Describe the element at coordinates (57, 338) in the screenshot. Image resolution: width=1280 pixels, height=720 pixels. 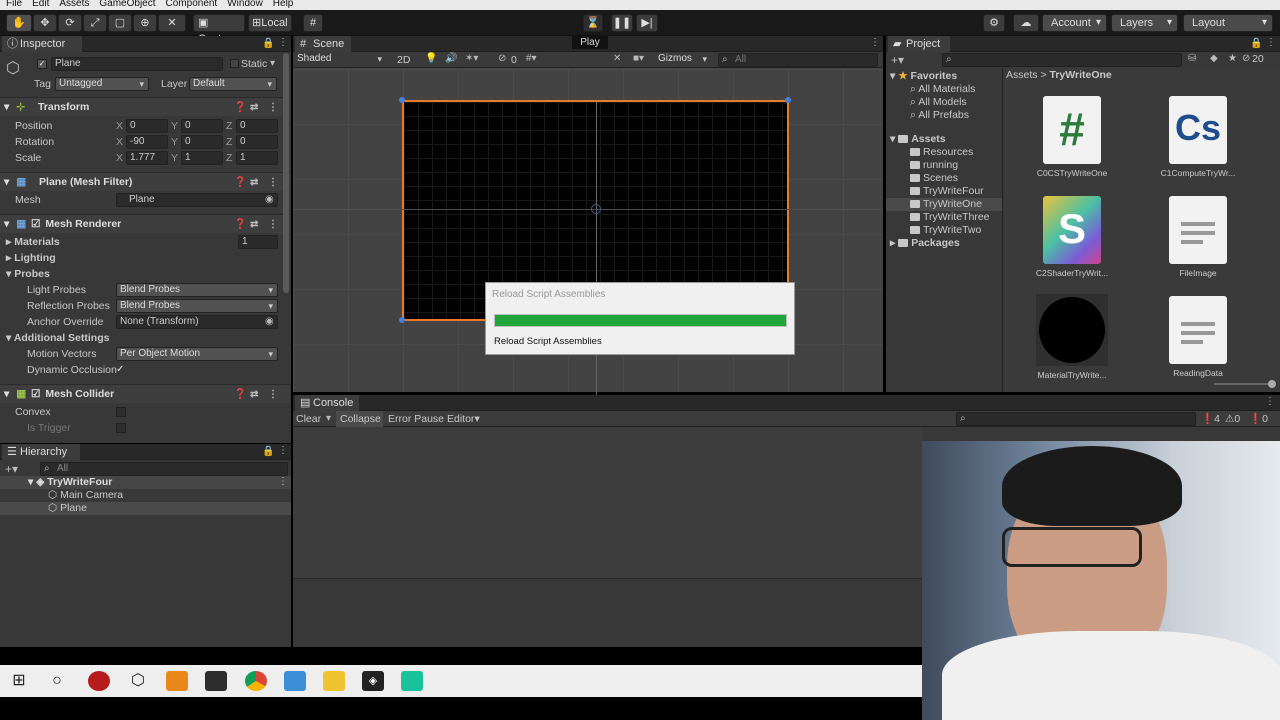
I see `additional-settings-foldout: ▾ Additional Settings` at that location.